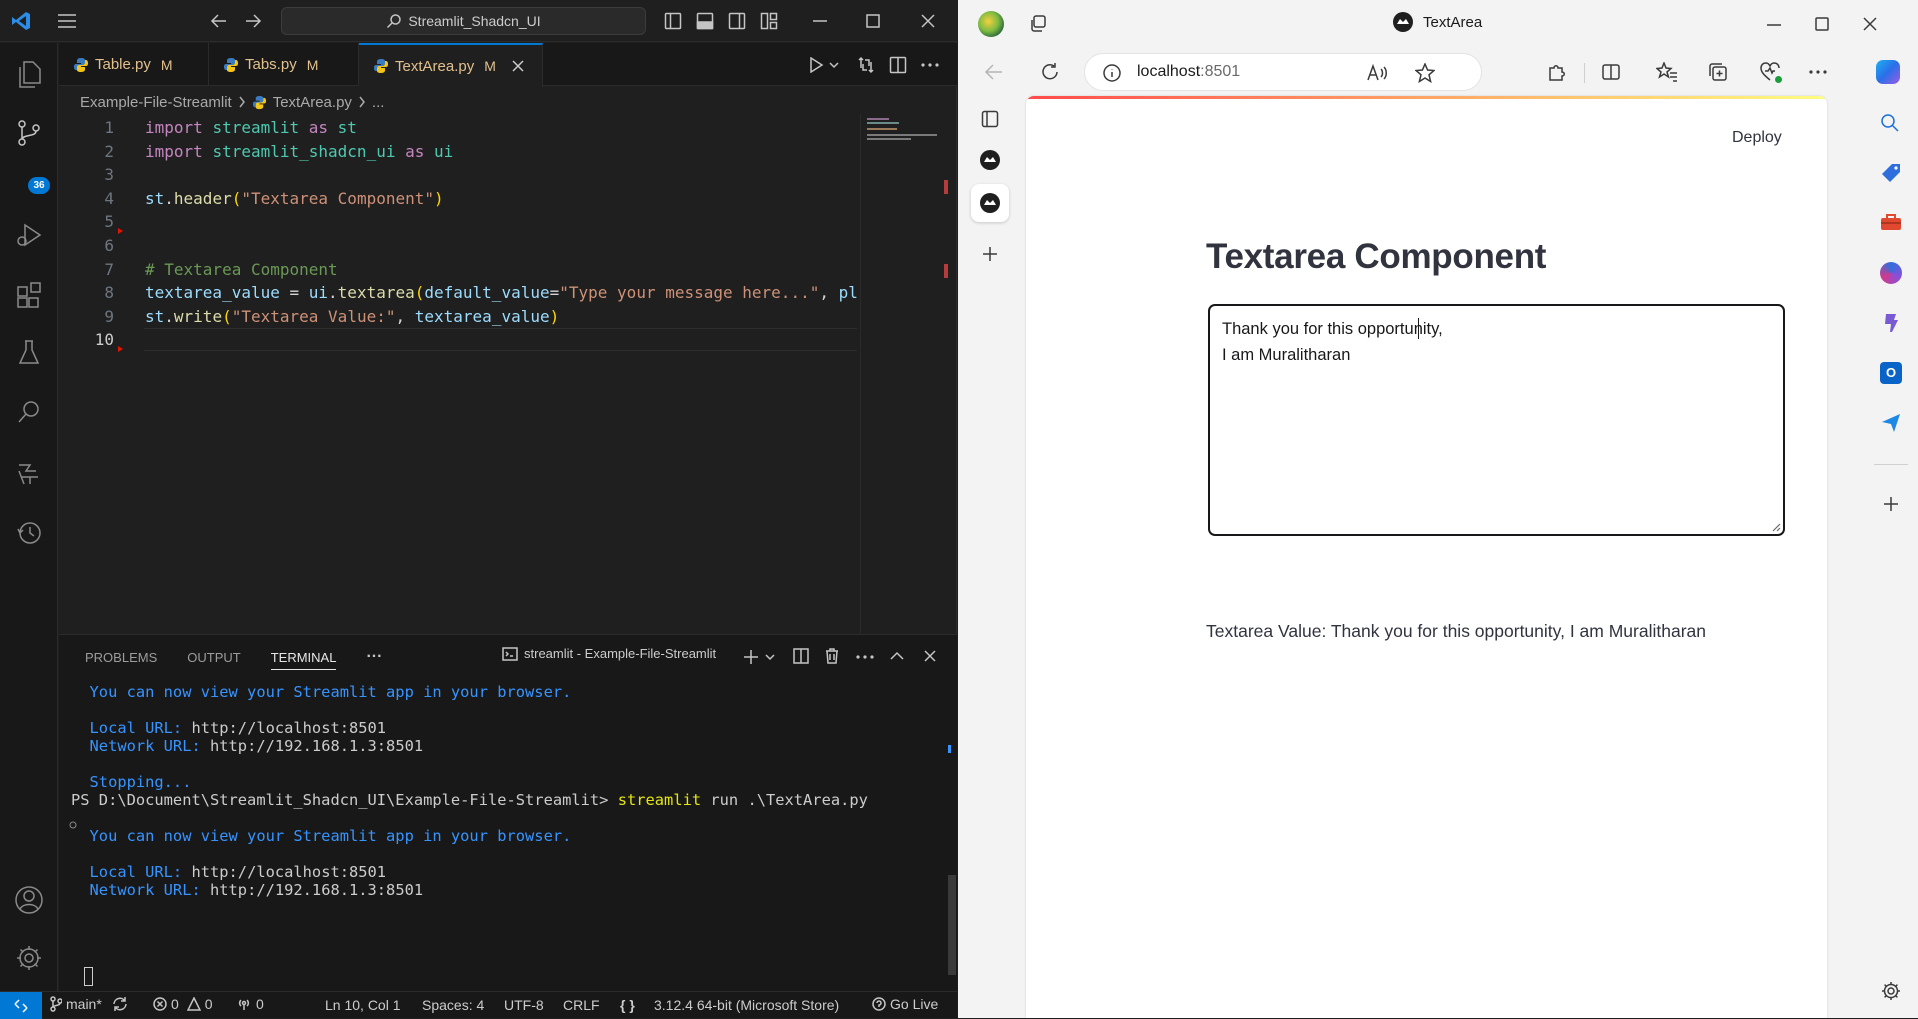  I want to click on toggle-secondary-sidebar-icon, so click(737, 21).